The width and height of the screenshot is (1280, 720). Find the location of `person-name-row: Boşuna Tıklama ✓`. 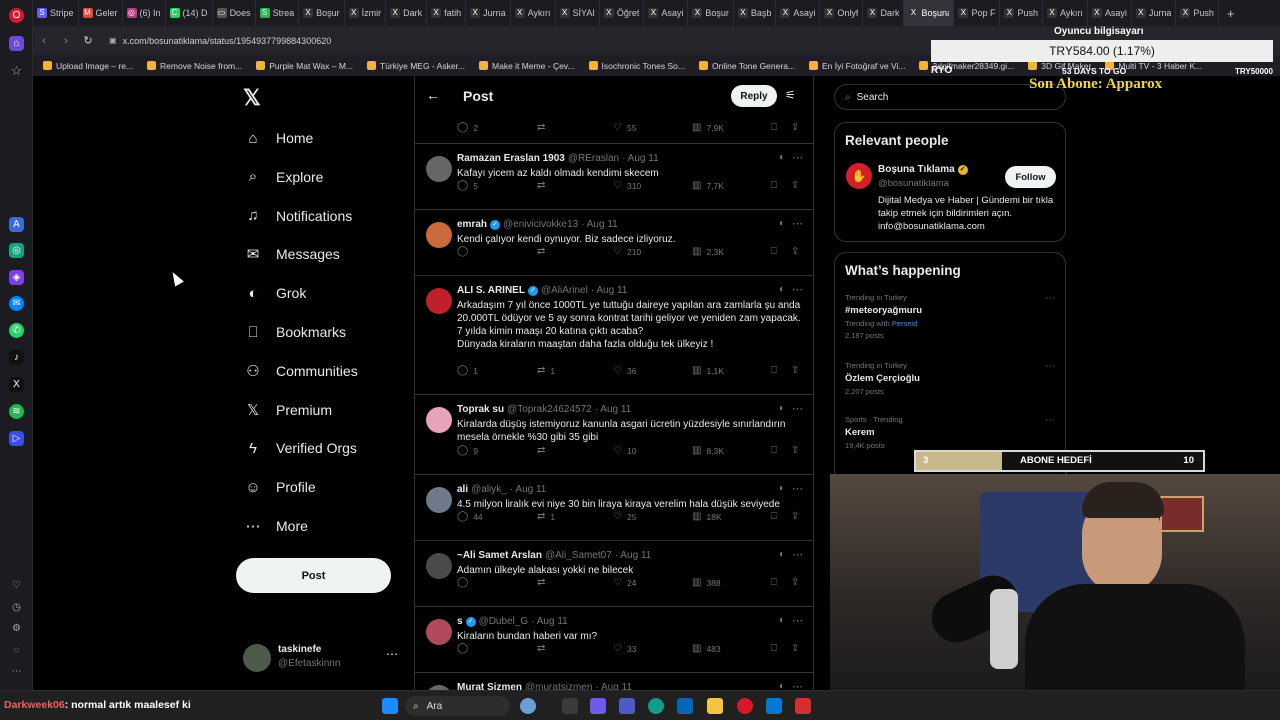

person-name-row: Boşuna Tıklama ✓ is located at coordinates (923, 169).